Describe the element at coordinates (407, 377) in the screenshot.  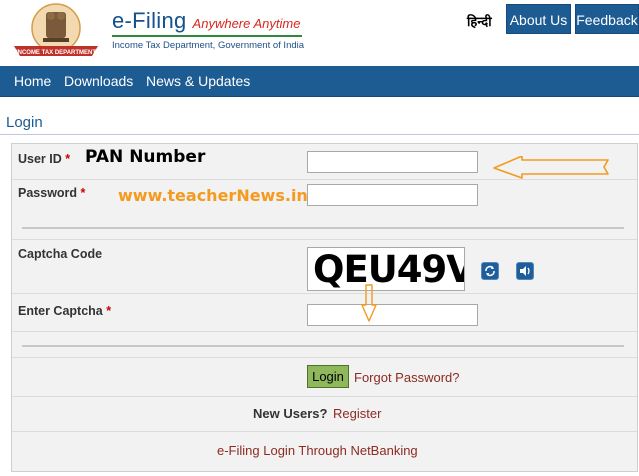
I see `forgot-password-link: Forgot Password?` at that location.